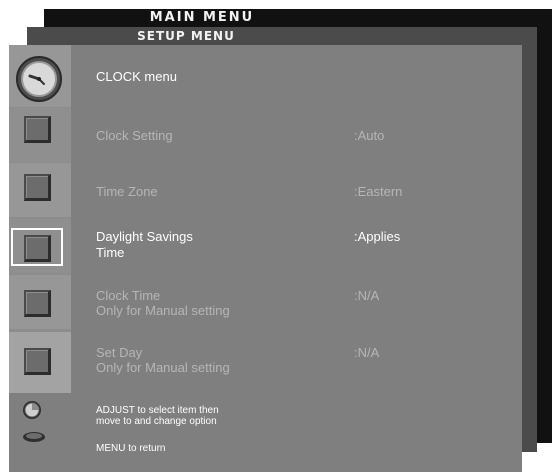 The height and width of the screenshot is (472, 552). What do you see at coordinates (369, 135) in the screenshot?
I see `clock-setting-value: :Auto` at bounding box center [369, 135].